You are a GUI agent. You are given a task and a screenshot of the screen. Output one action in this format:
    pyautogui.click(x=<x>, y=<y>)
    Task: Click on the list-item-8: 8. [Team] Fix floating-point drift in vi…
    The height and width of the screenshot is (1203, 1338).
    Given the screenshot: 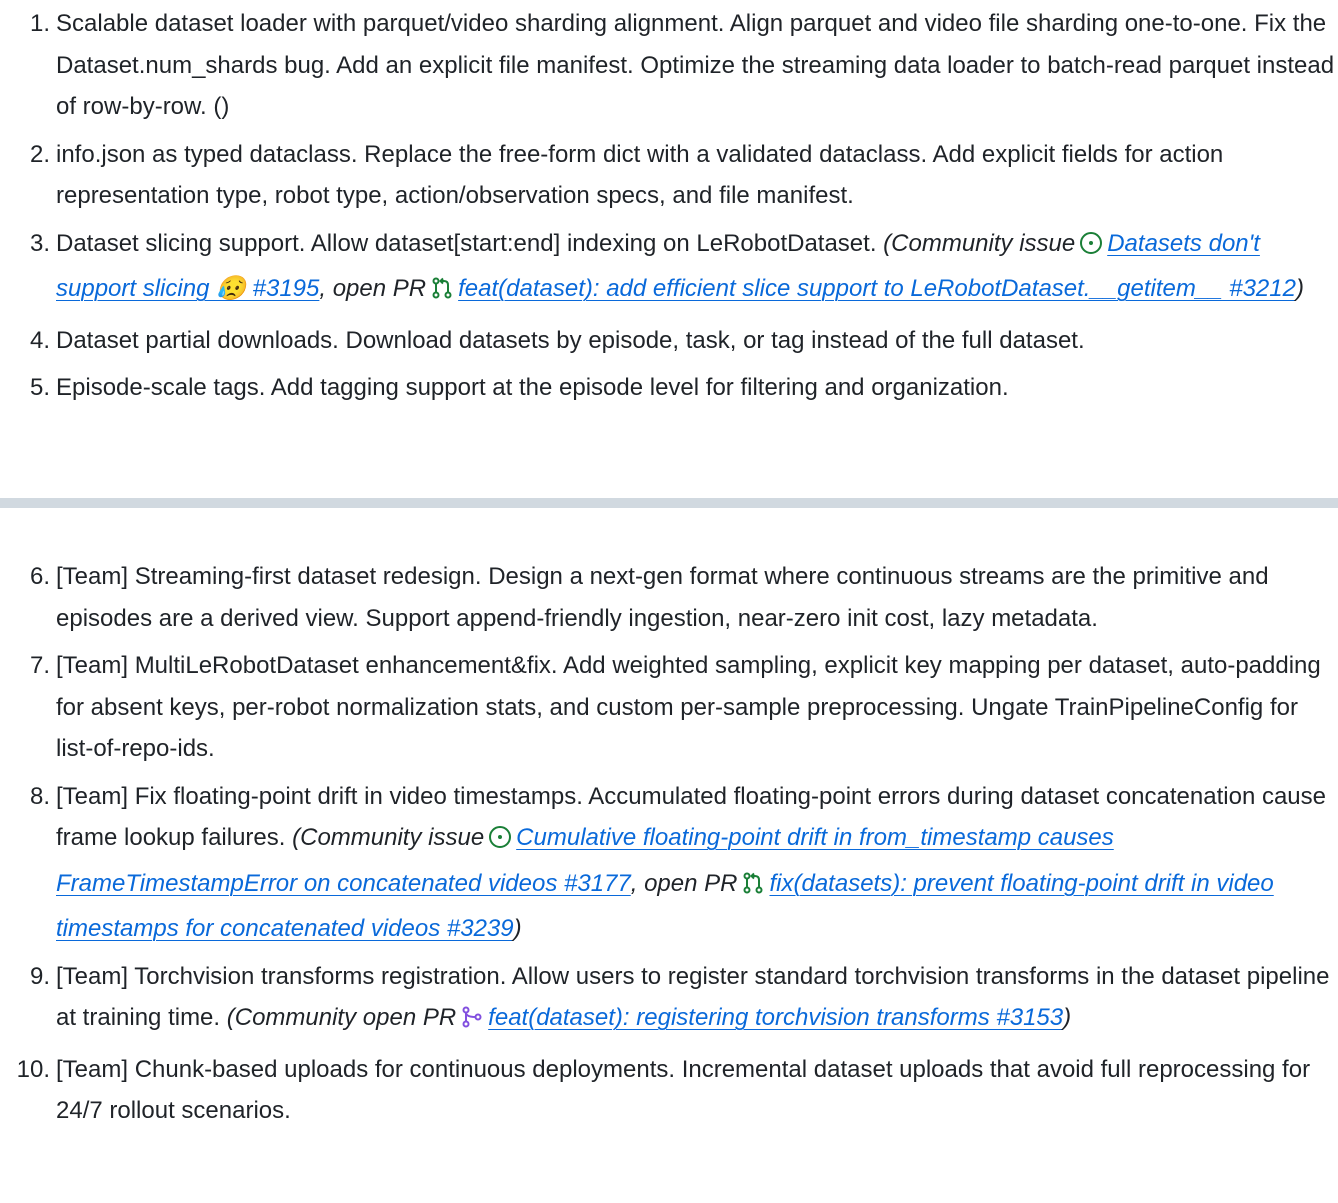 What is the action you would take?
    pyautogui.click(x=669, y=863)
    